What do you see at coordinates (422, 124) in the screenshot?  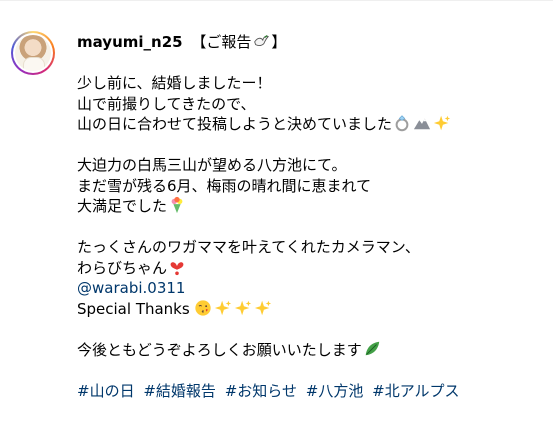 I see `mountain-icon` at bounding box center [422, 124].